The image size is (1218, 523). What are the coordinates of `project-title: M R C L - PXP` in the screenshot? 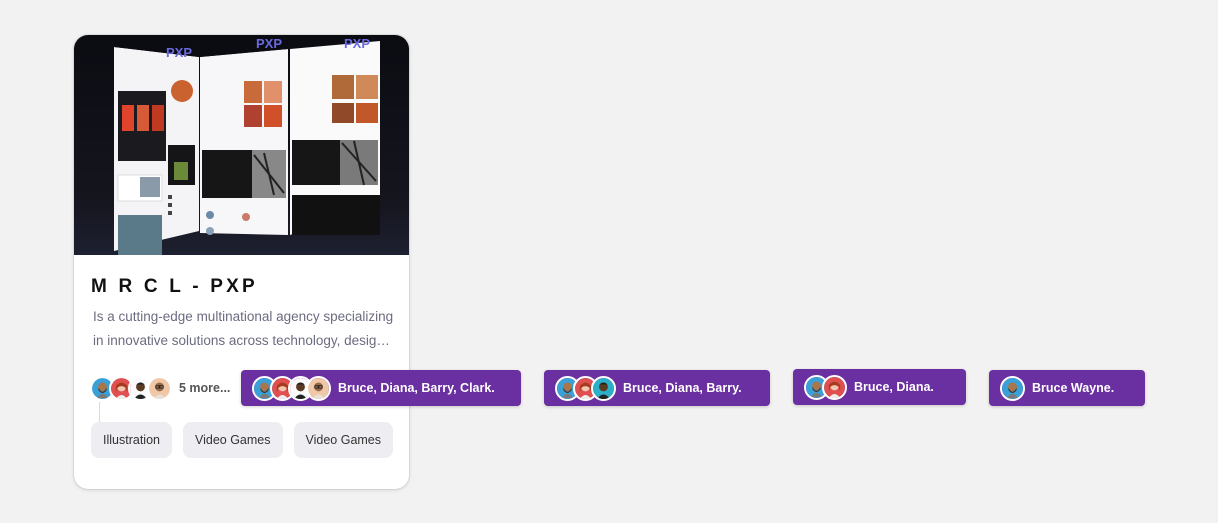 It's located at (174, 286).